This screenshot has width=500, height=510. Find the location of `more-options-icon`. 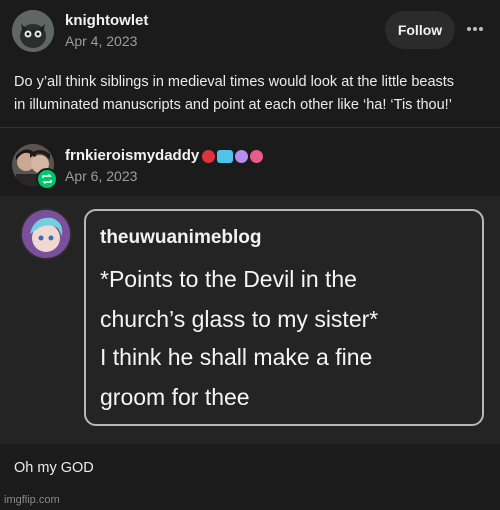

more-options-icon is located at coordinates (475, 29).